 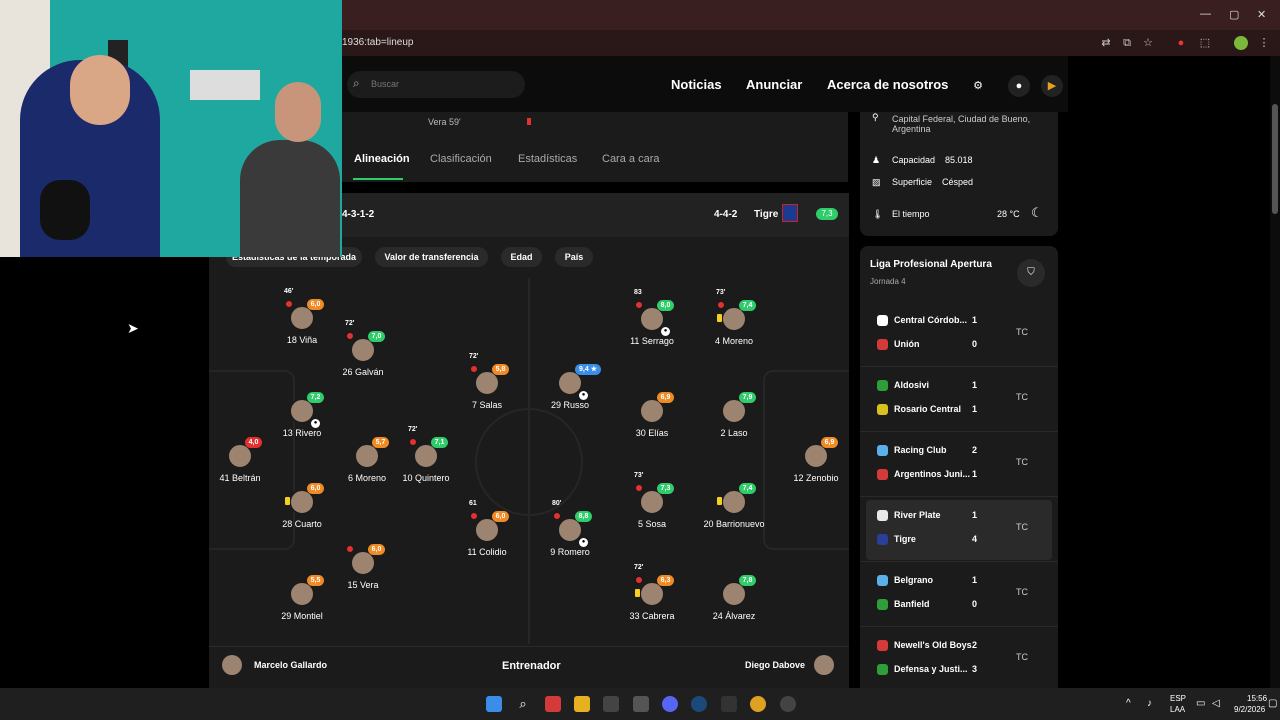 What do you see at coordinates (1178, 698) in the screenshot?
I see `tray-language: ESP` at bounding box center [1178, 698].